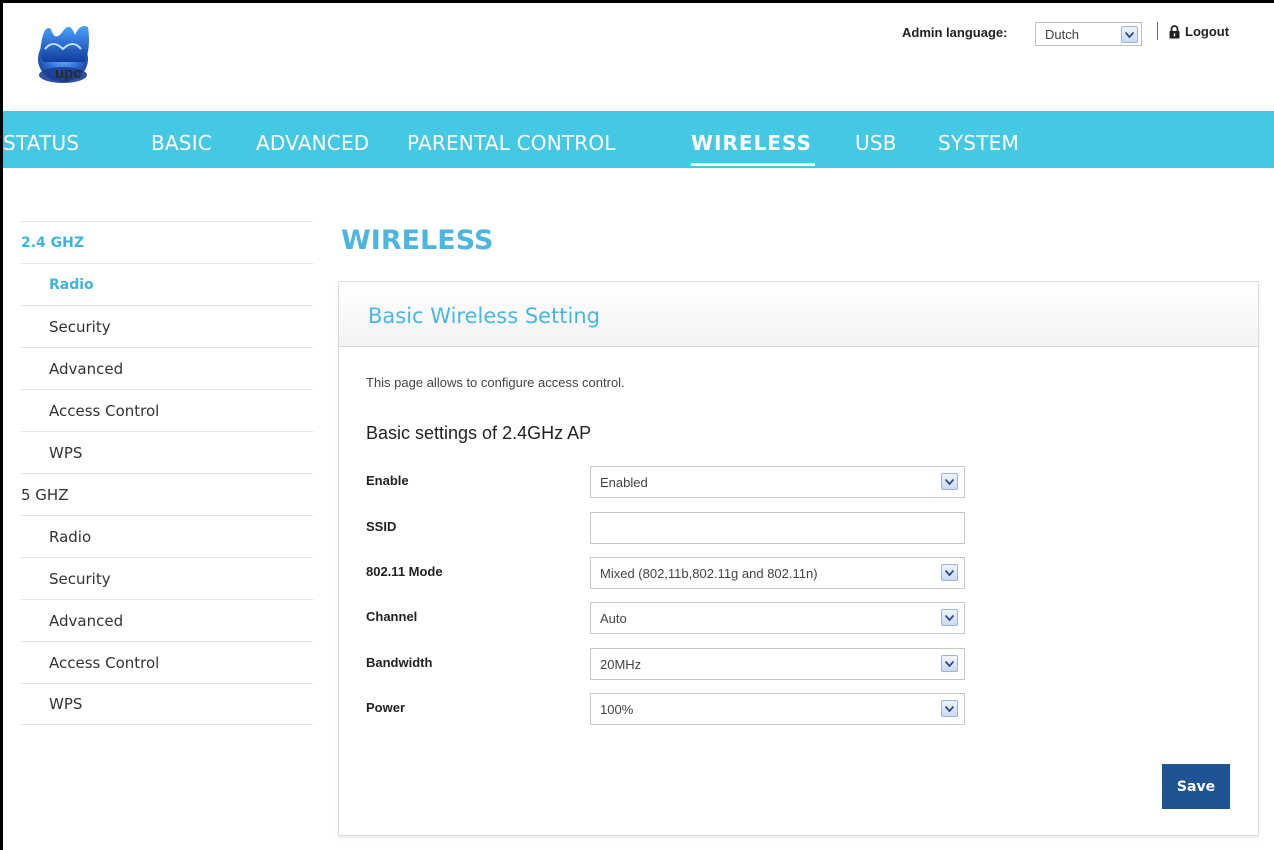  Describe the element at coordinates (777, 664) in the screenshot. I see `bandwidth-select: 20MHz` at that location.